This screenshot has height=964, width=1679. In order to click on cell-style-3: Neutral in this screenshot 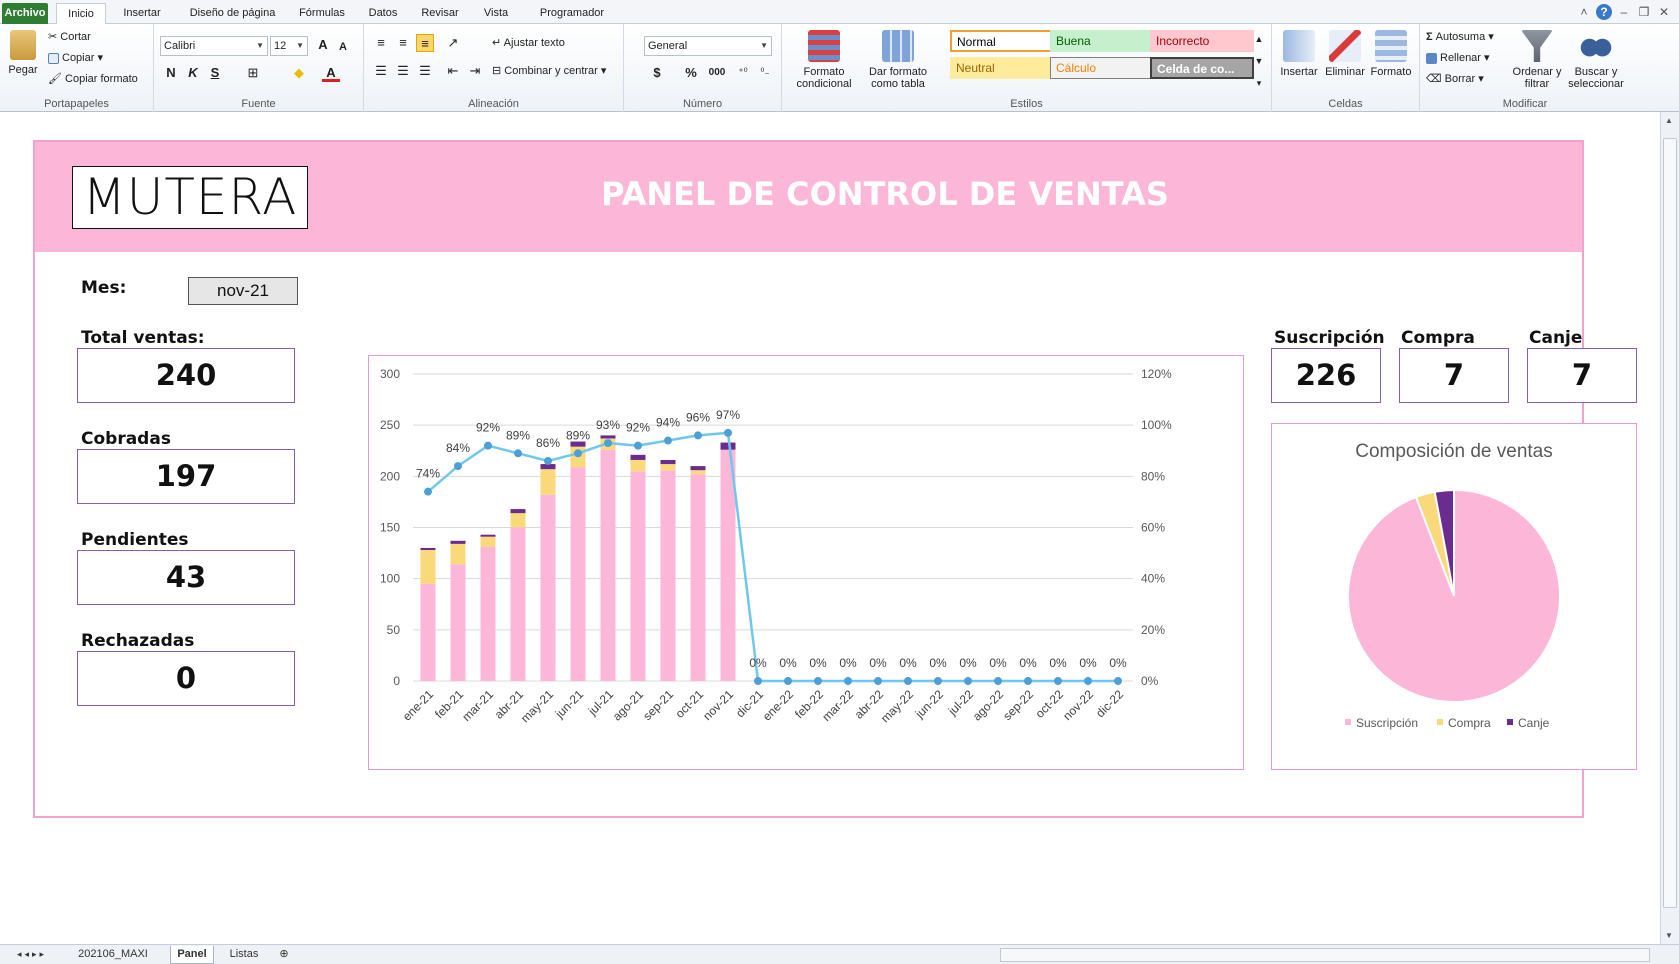, I will do `click(1002, 68)`.